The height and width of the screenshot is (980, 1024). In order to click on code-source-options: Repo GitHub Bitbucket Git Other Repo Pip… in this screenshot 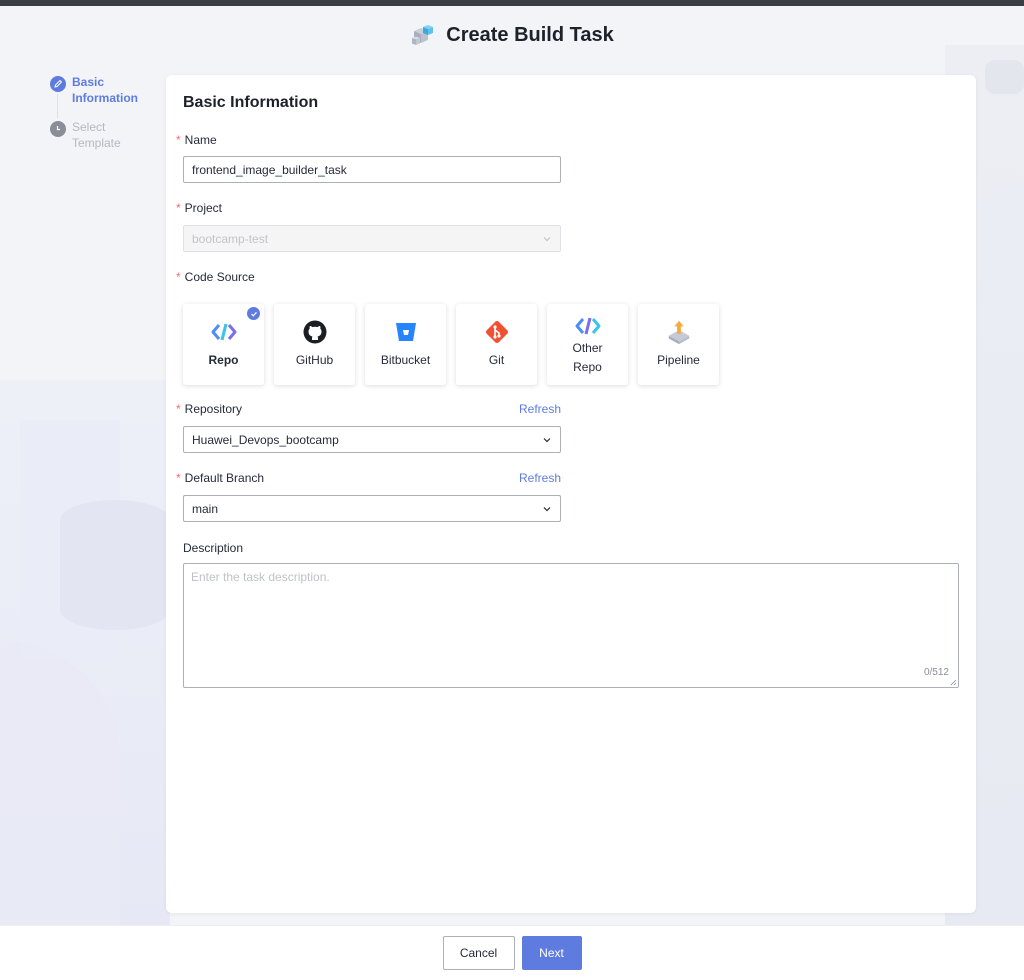, I will do `click(451, 344)`.